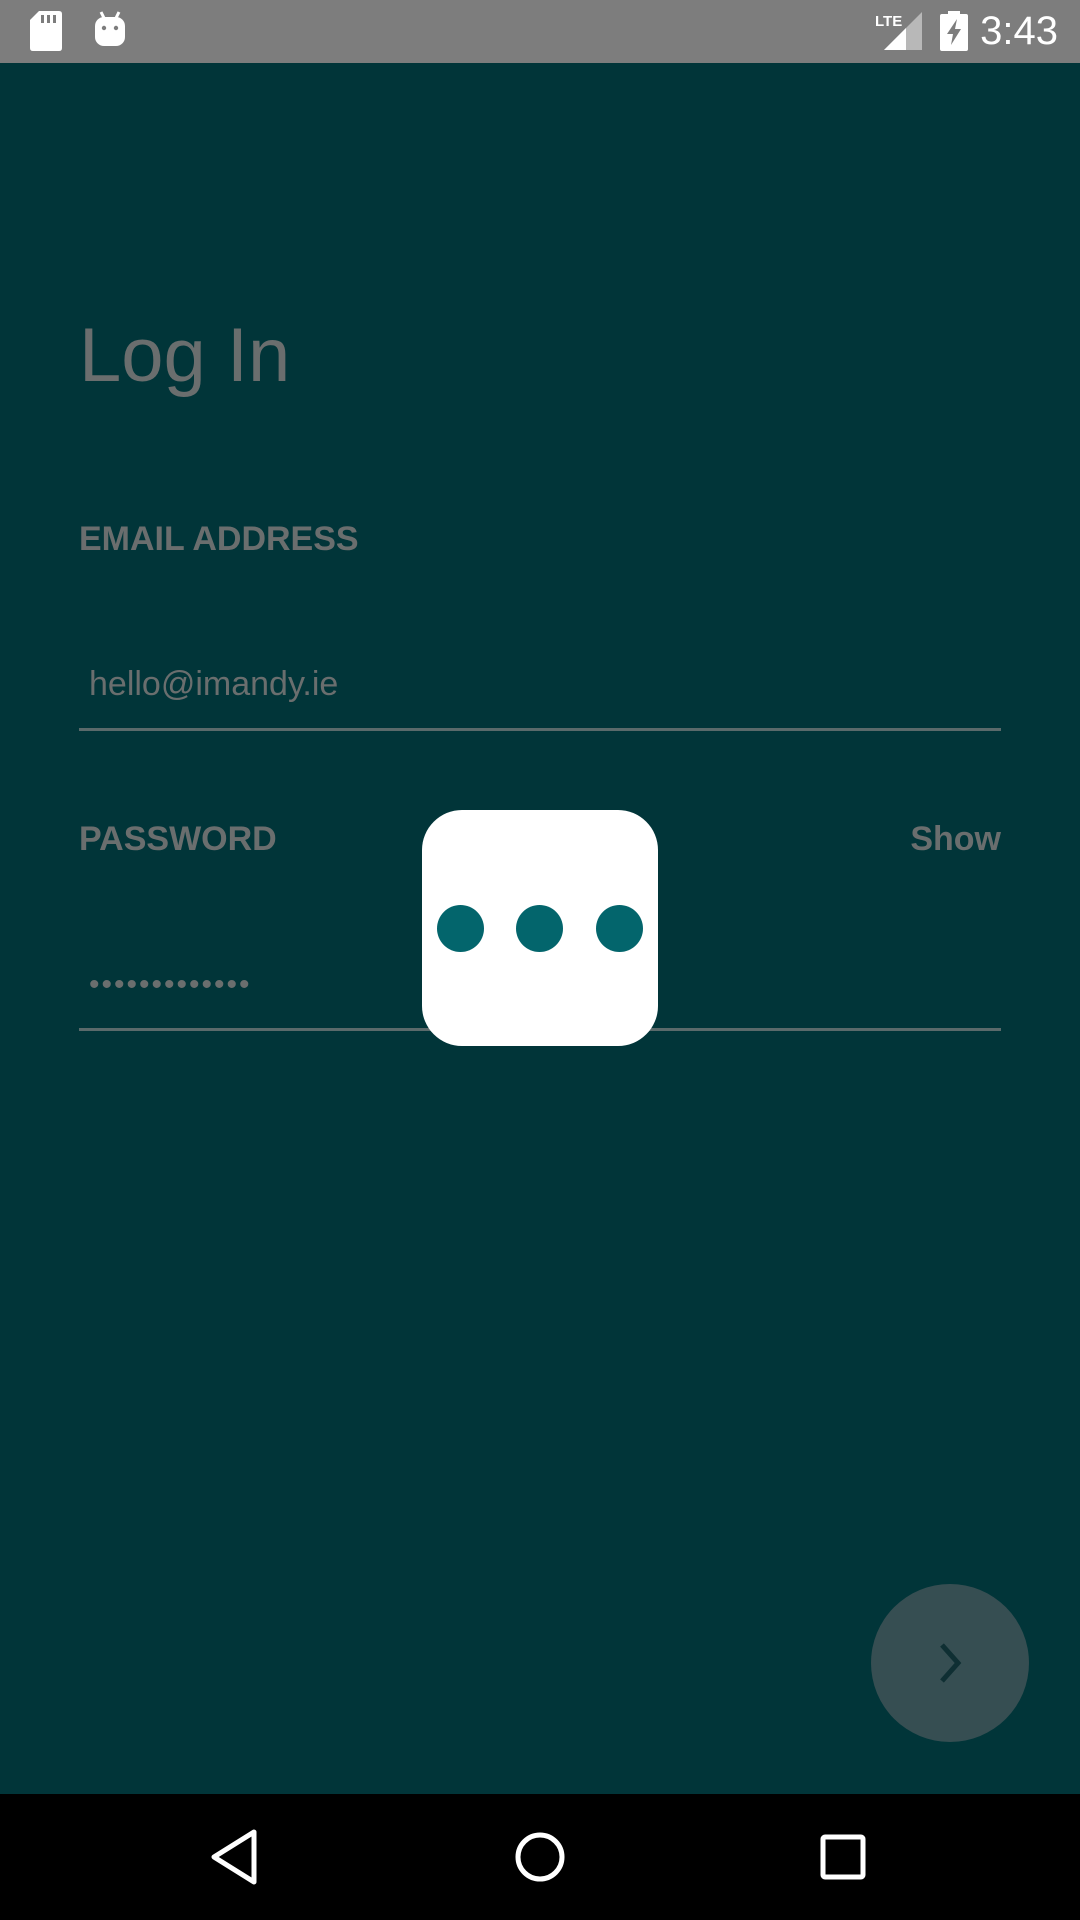 The image size is (1080, 1920). I want to click on next-button, so click(950, 1663).